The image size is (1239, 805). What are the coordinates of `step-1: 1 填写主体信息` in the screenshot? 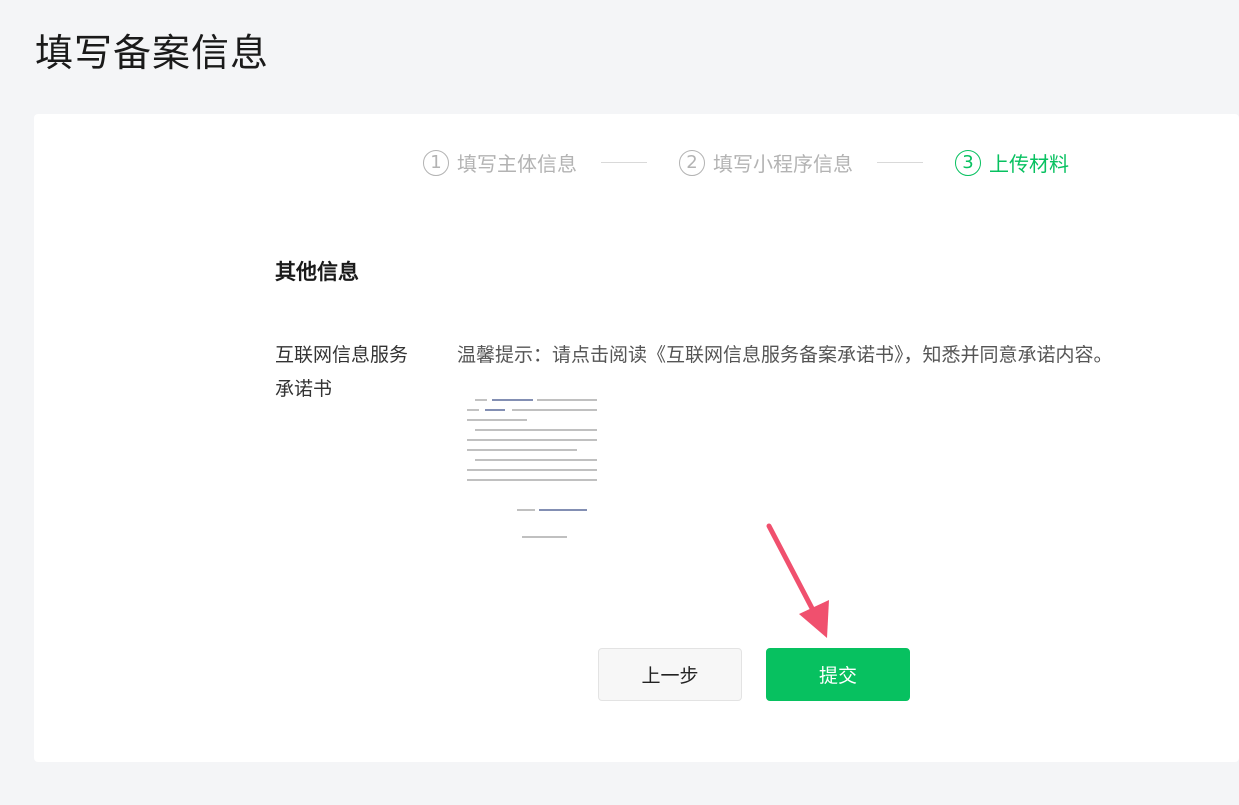 It's located at (500, 162).